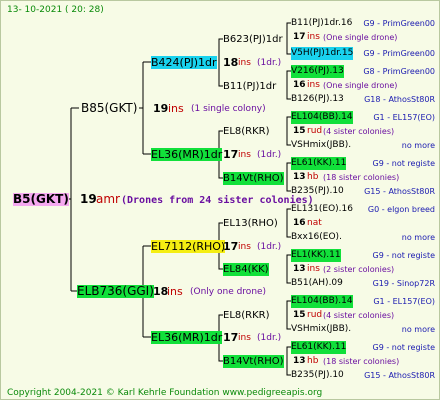 Image resolution: width=440 pixels, height=400 pixels. Describe the element at coordinates (244, 247) in the screenshot. I see `gen2-suffix-2: ins` at that location.